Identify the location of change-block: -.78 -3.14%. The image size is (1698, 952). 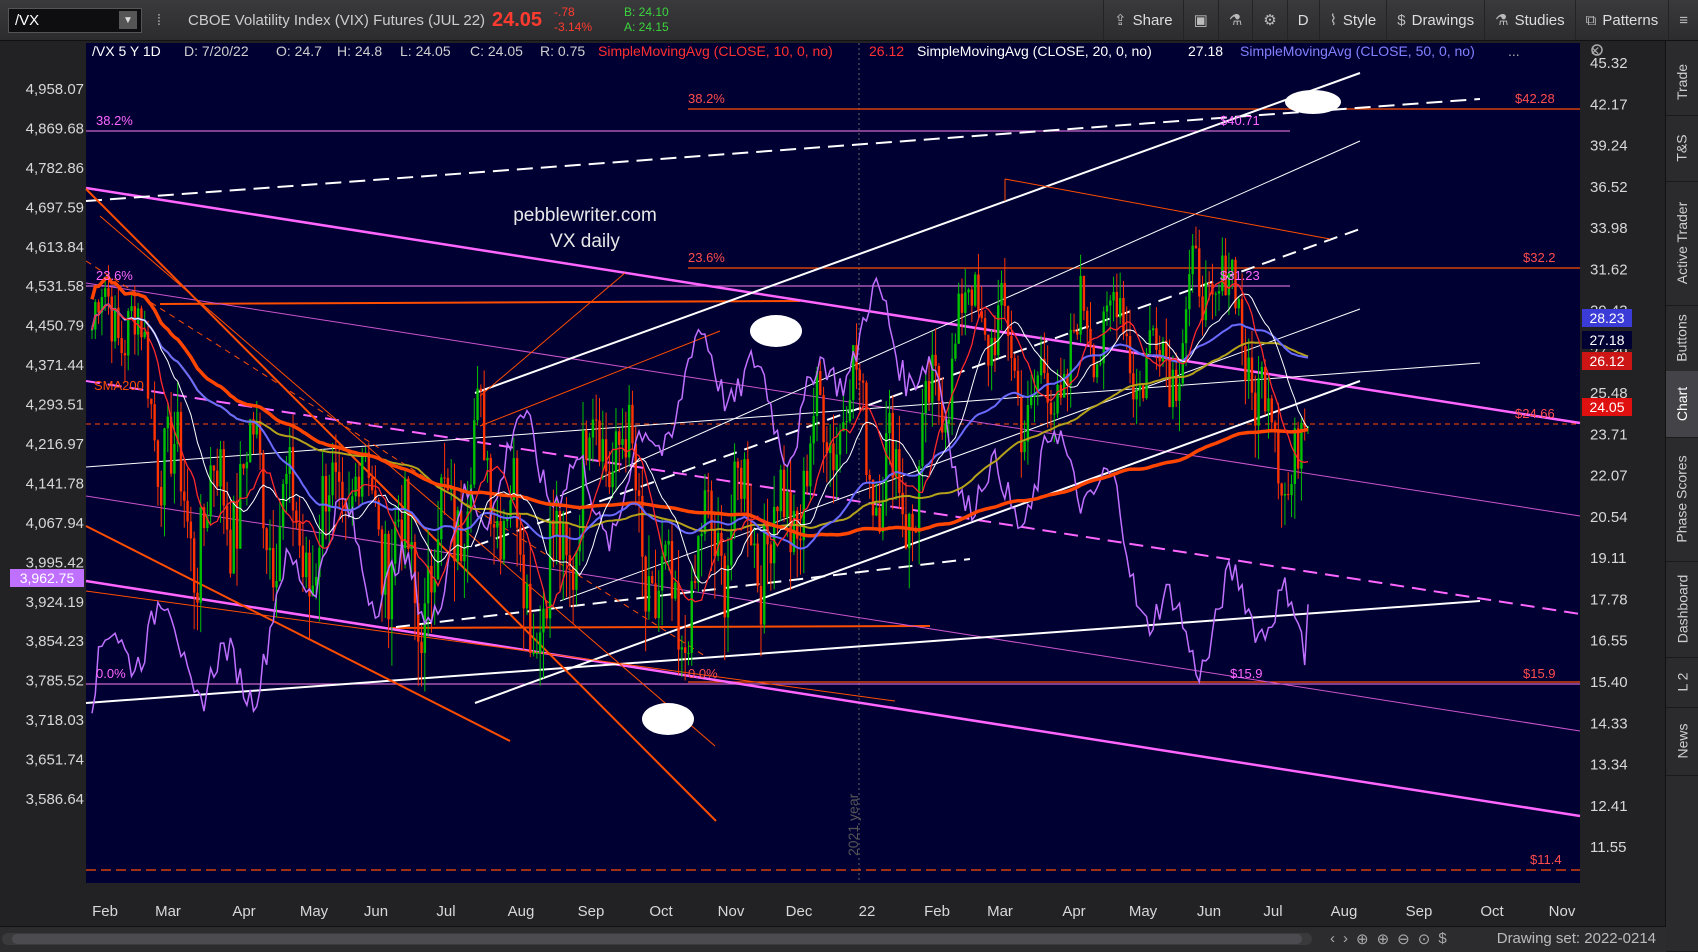
(589, 20).